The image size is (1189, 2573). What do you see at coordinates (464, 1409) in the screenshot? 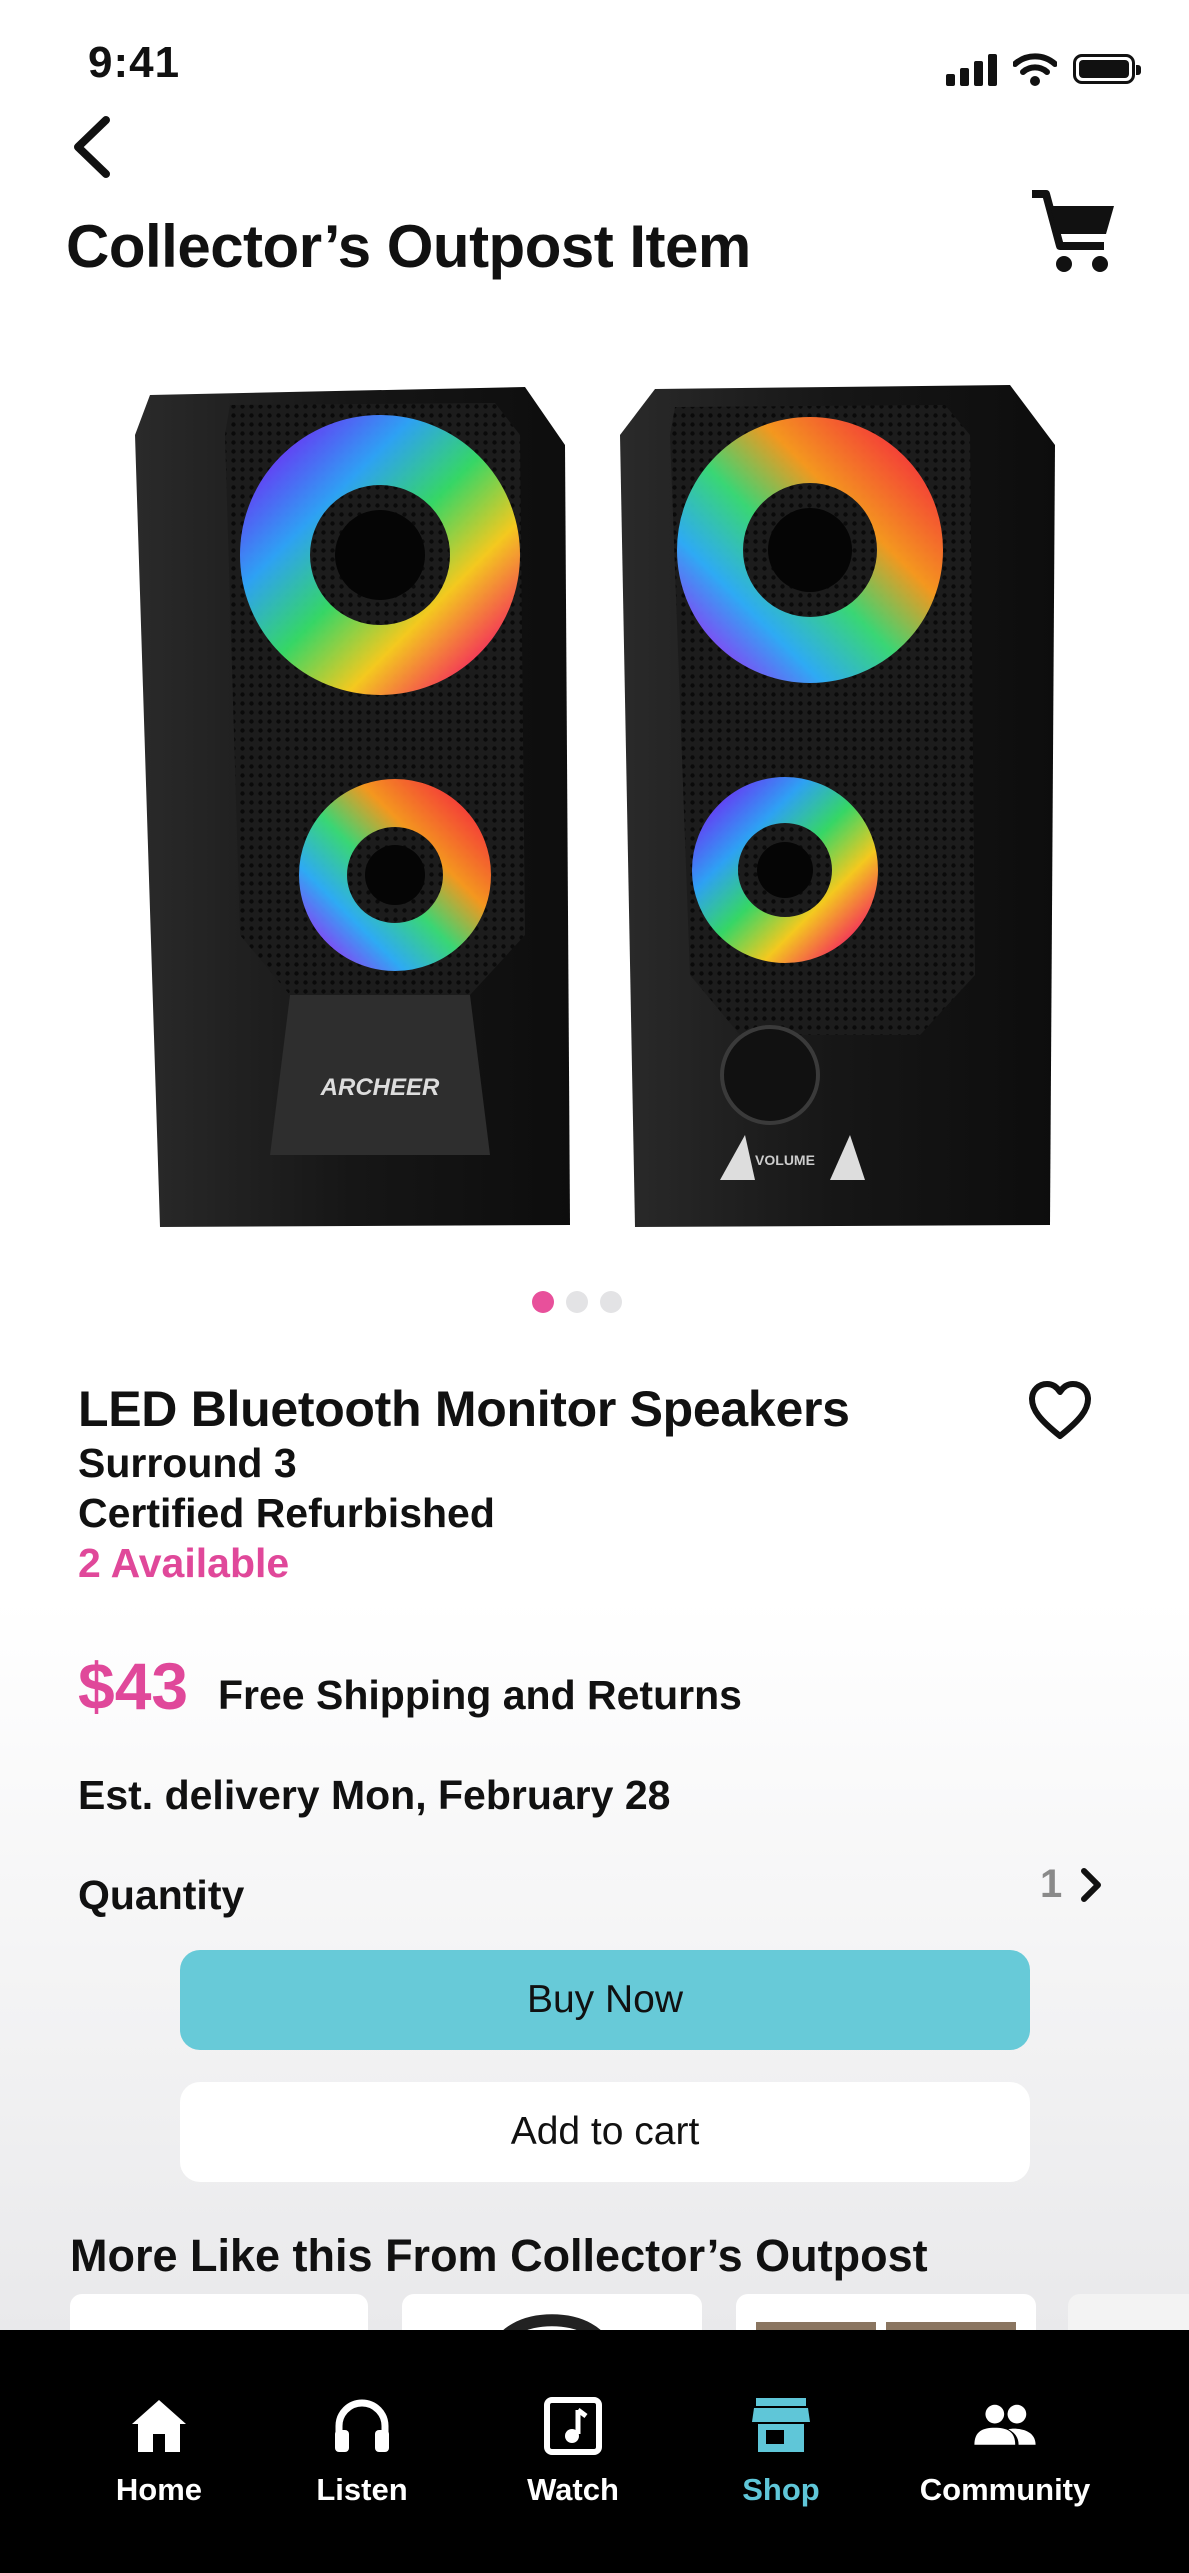
I see `product-name: LED Bluetooth Monitor Speakers` at bounding box center [464, 1409].